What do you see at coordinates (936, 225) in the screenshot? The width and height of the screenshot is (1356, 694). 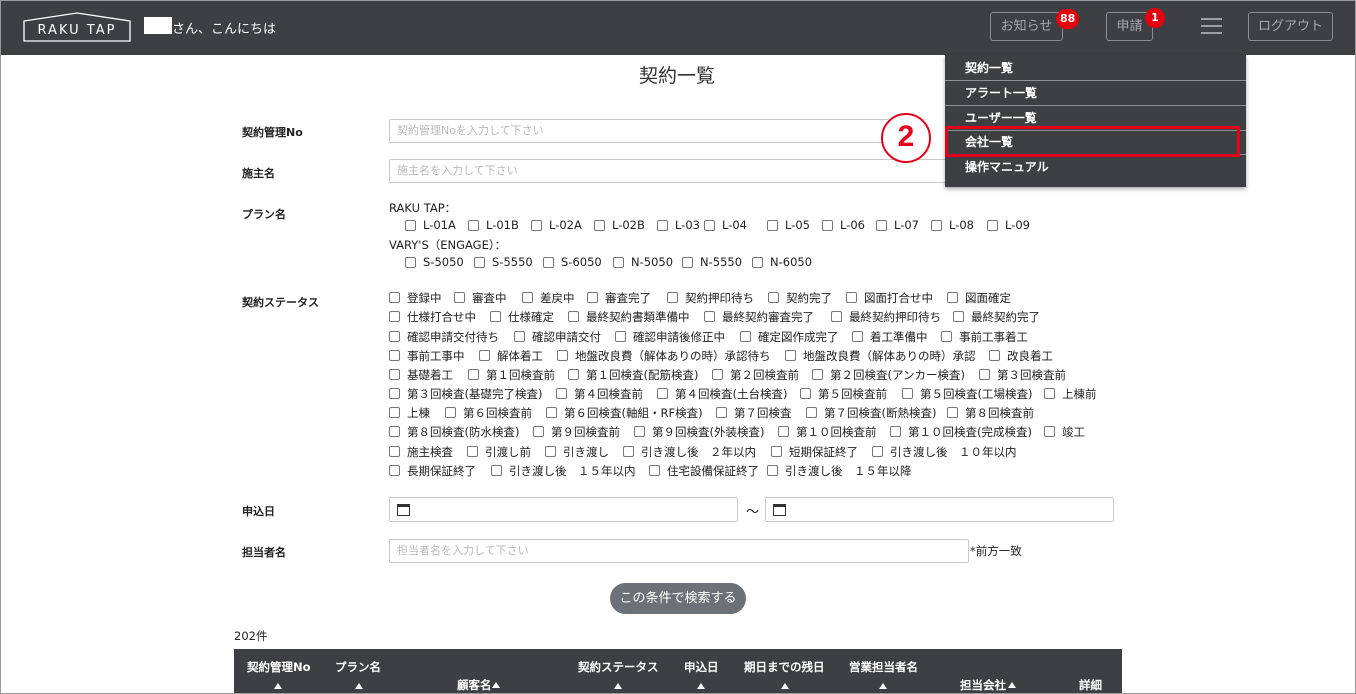 I see `plan-option-l-08-checkbox` at bounding box center [936, 225].